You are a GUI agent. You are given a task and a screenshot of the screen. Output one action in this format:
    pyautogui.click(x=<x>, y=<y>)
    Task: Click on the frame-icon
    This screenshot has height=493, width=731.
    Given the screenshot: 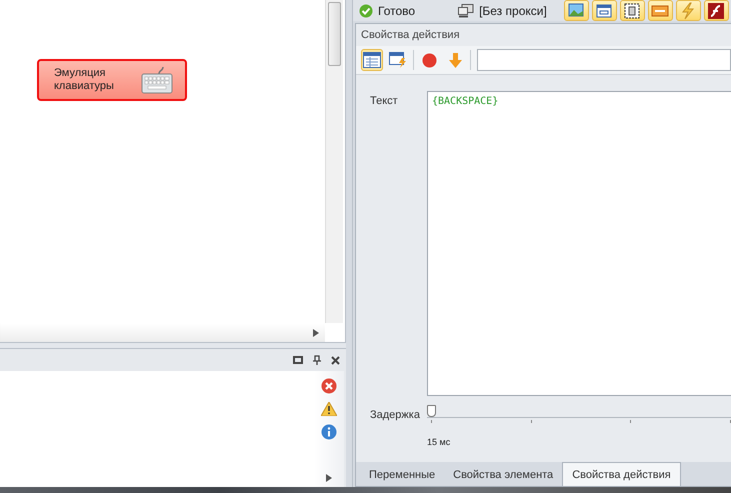 What is the action you would take?
    pyautogui.click(x=632, y=11)
    